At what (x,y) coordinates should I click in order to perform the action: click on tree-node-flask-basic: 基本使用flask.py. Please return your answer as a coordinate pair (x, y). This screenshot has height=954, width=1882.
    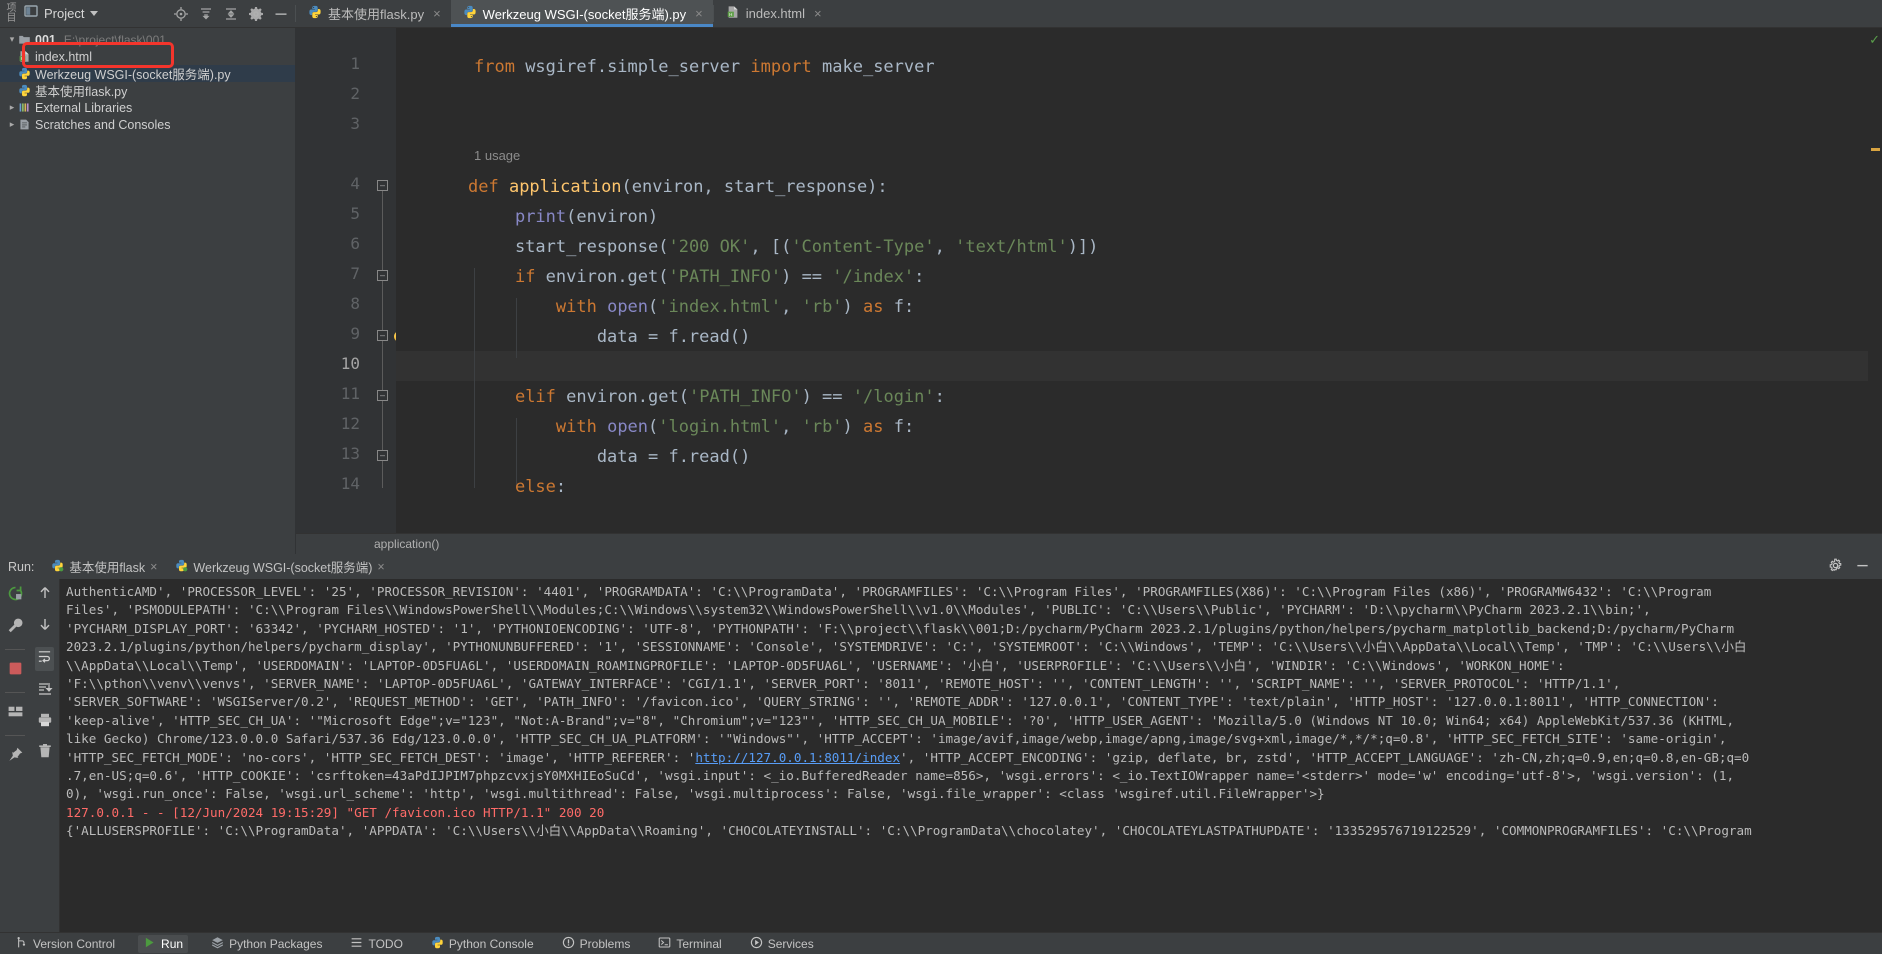
    Looking at the image, I should click on (147, 90).